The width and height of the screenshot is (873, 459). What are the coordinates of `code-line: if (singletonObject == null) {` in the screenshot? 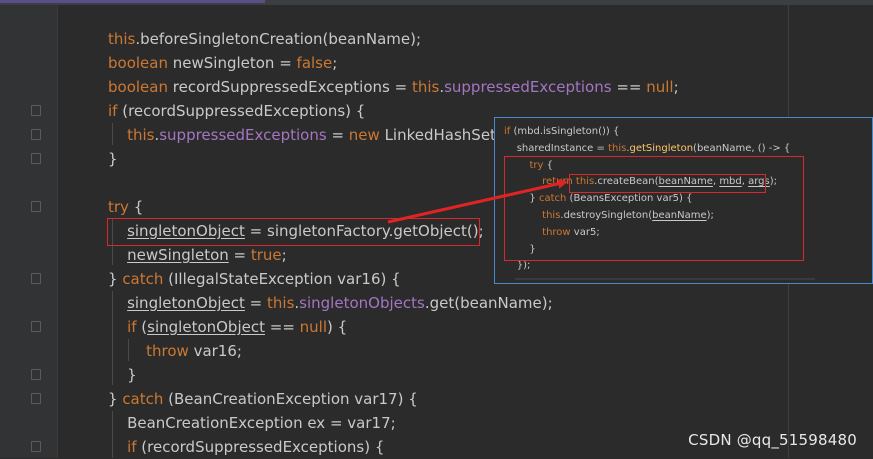 It's located at (393, 327).